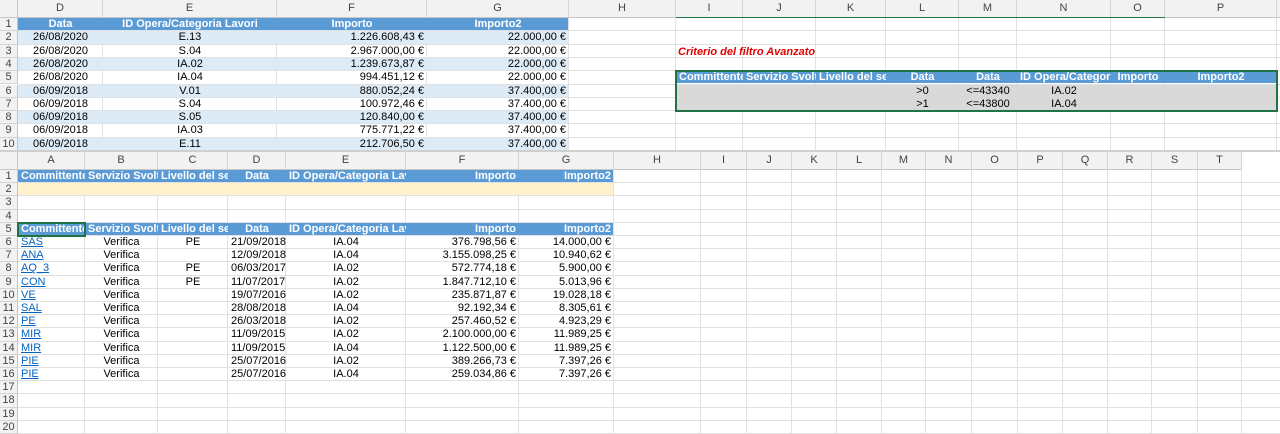  I want to click on cell: 1.239.673,87 €, so click(352, 64).